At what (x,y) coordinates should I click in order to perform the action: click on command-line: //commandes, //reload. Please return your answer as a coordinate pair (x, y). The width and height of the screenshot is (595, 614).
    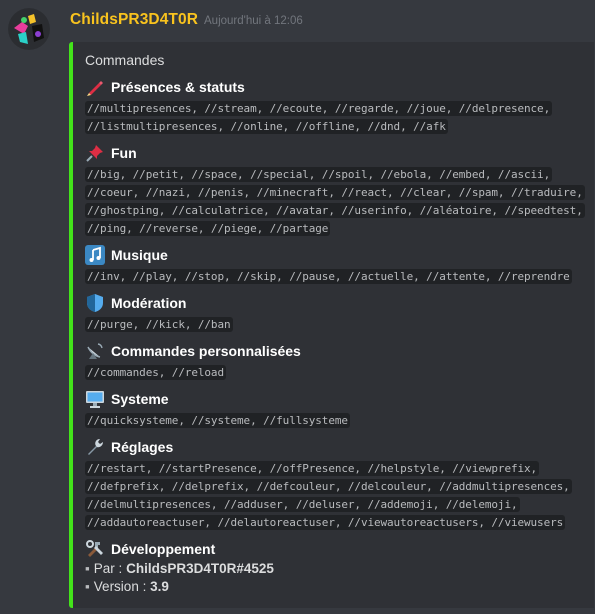
    Looking at the image, I should click on (336, 373).